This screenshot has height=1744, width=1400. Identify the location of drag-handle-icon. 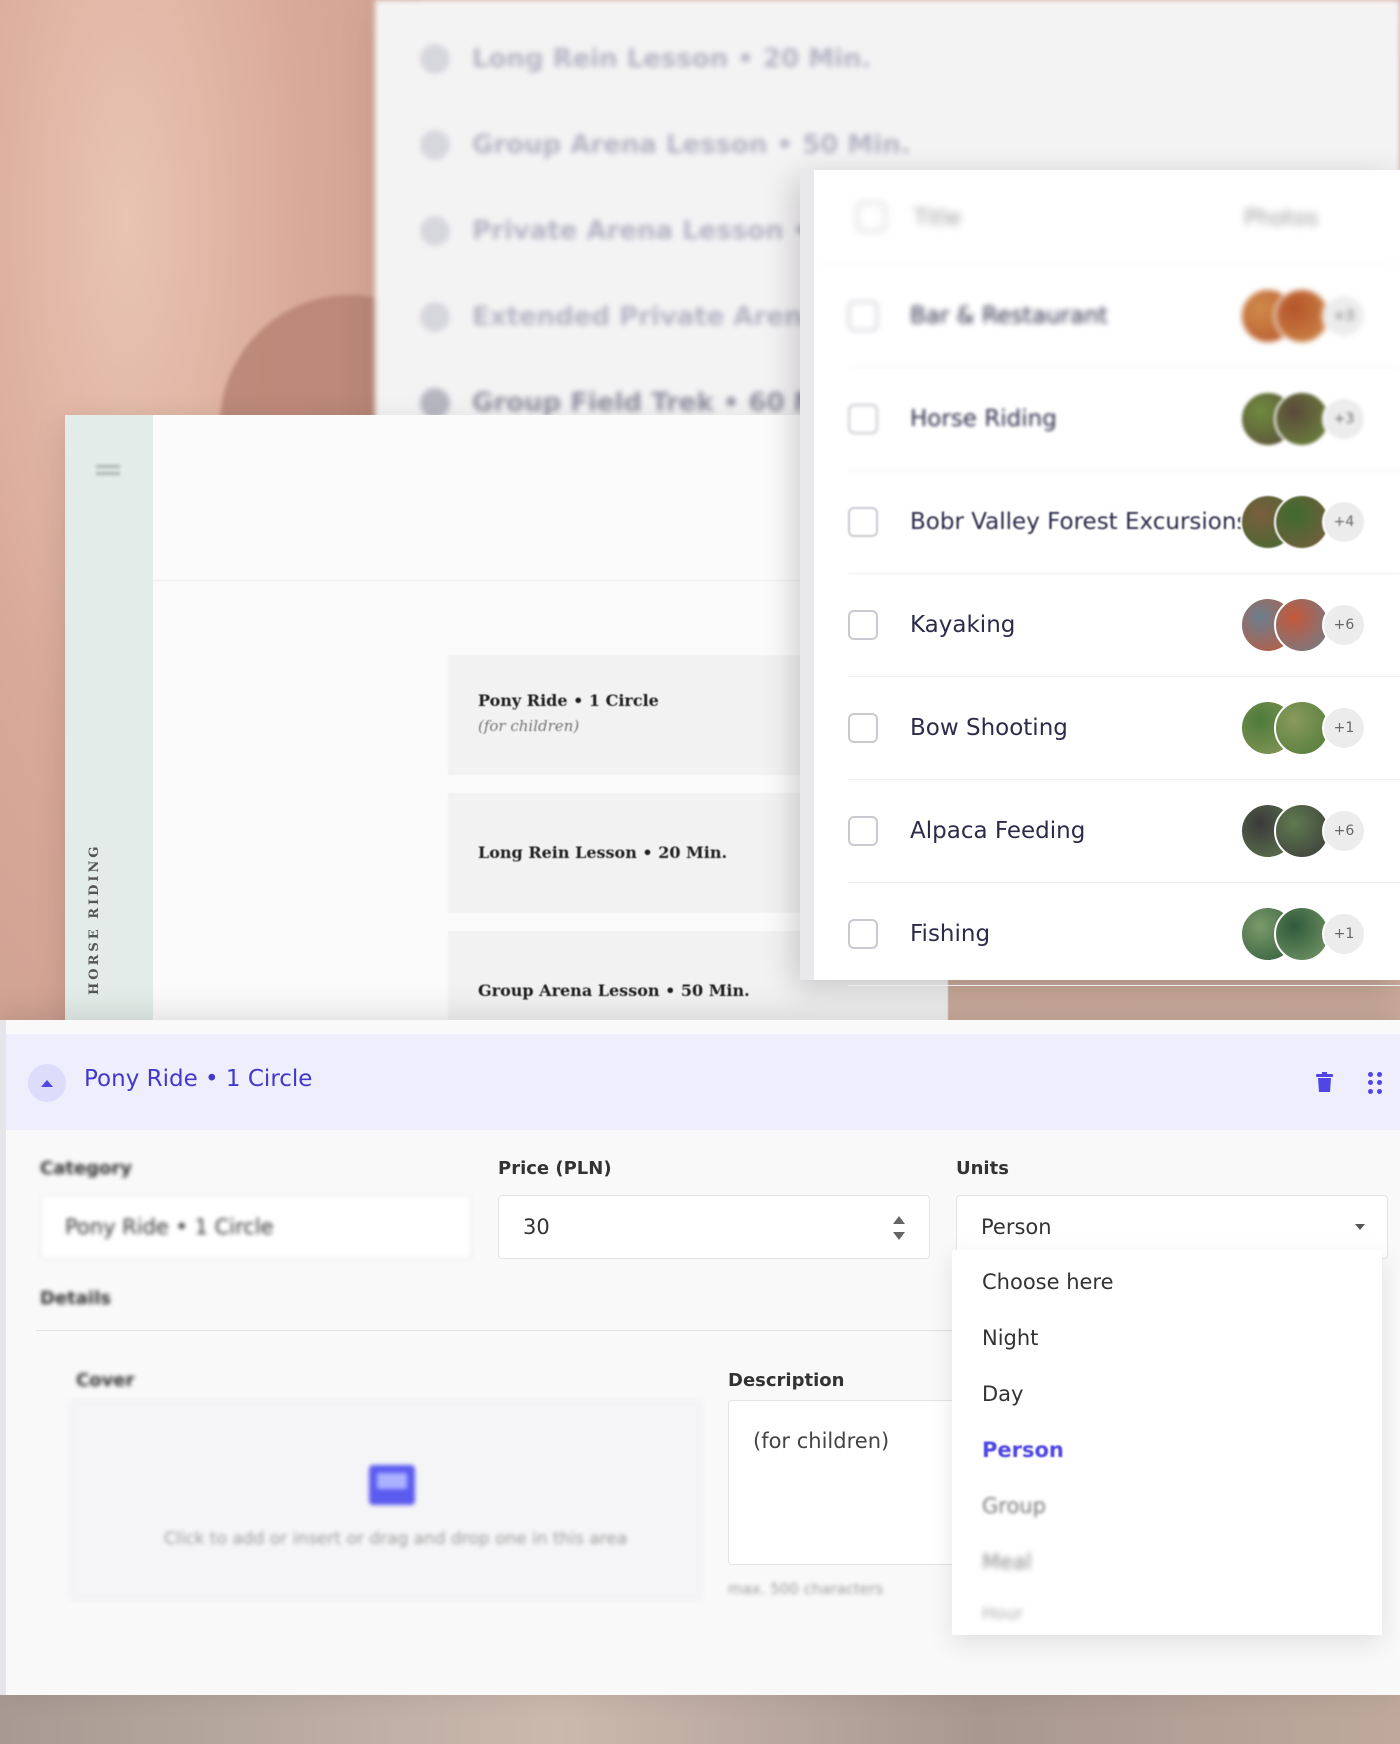
(1375, 1083).